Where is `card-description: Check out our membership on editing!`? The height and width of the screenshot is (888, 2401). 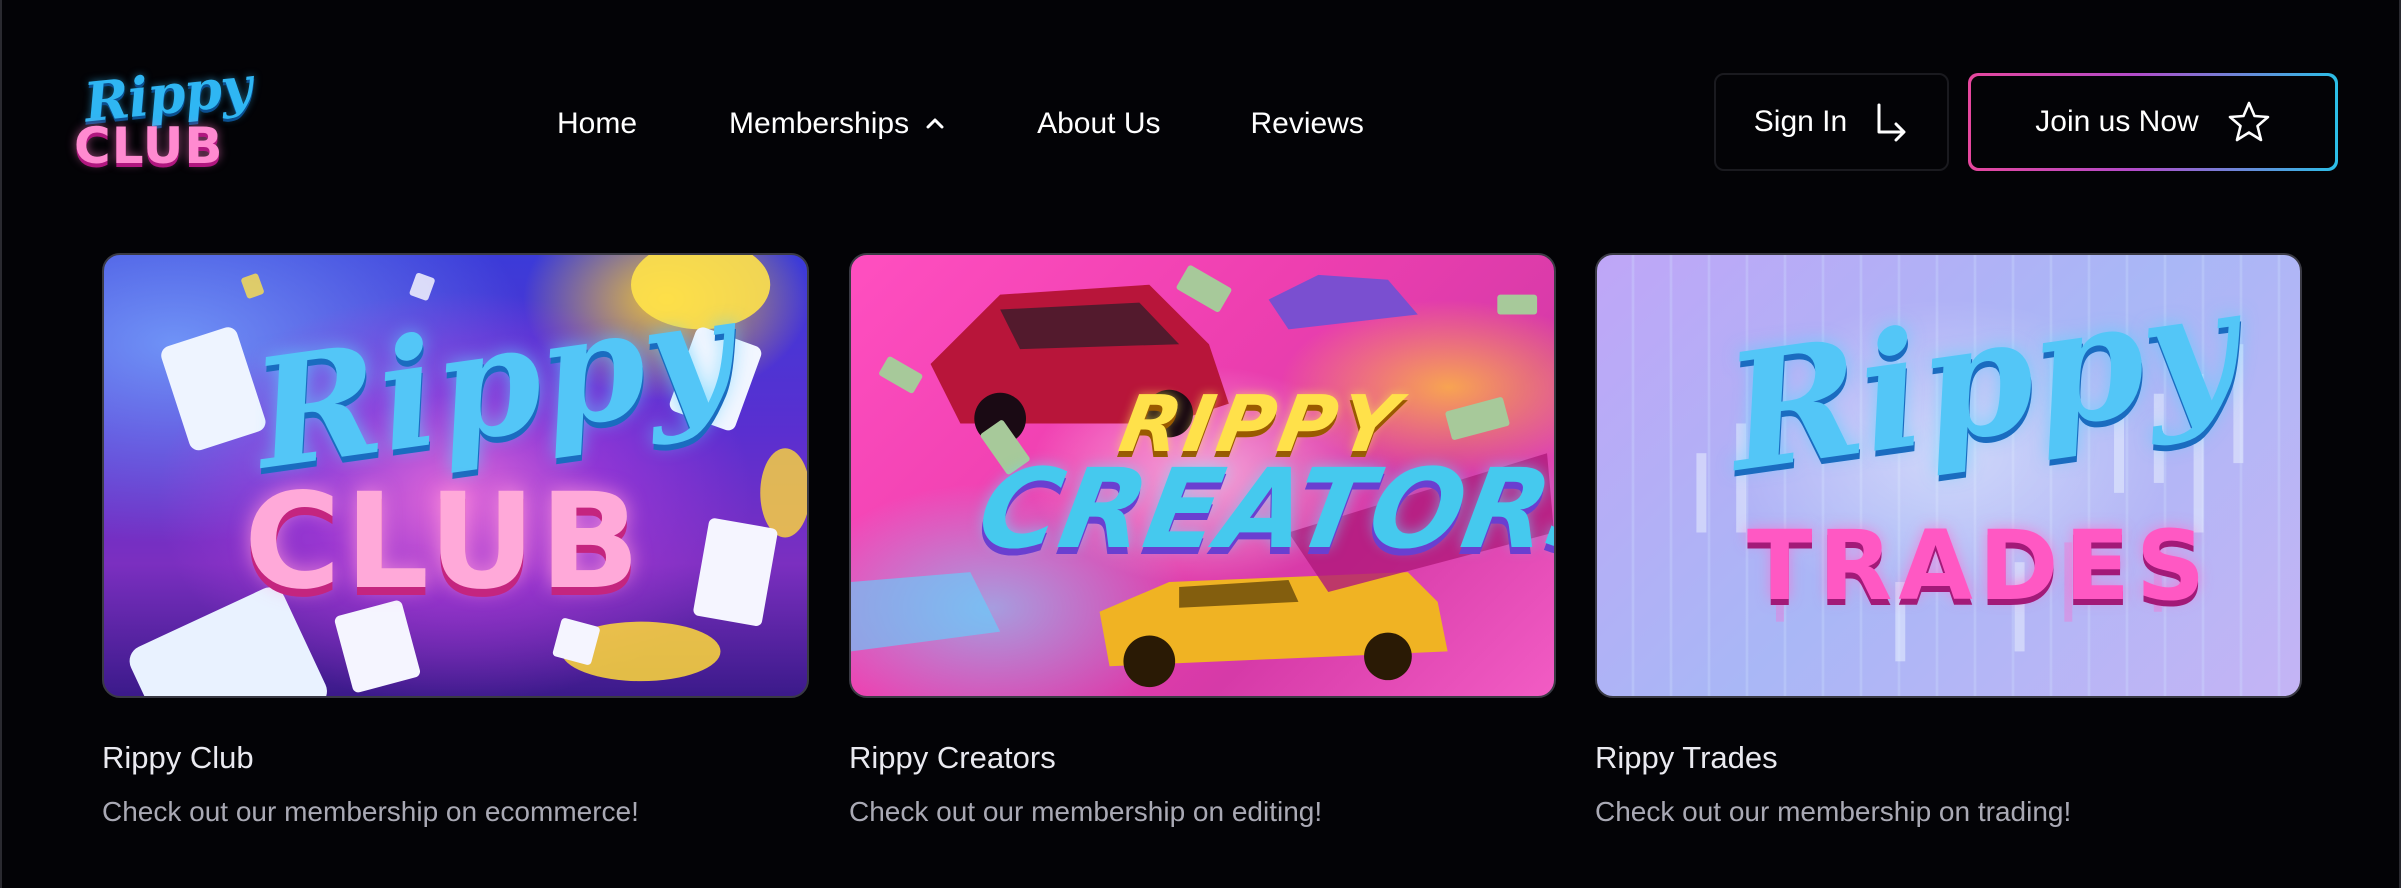
card-description: Check out our membership on editing! is located at coordinates (1086, 811).